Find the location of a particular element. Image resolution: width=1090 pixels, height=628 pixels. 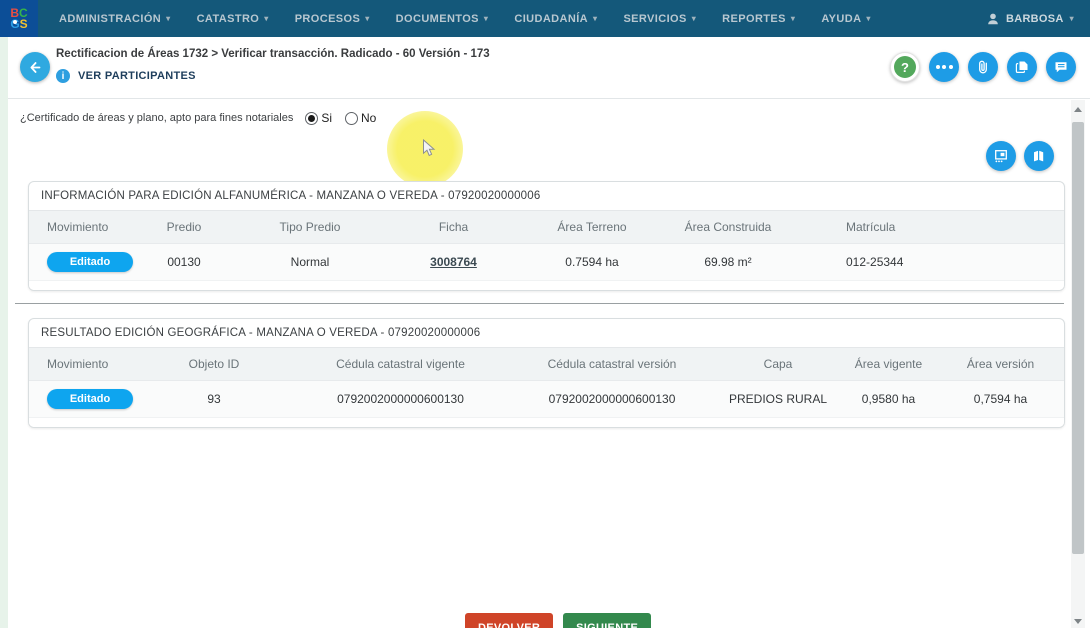

cell-area-vigente: 0,9580 ha is located at coordinates (888, 399).